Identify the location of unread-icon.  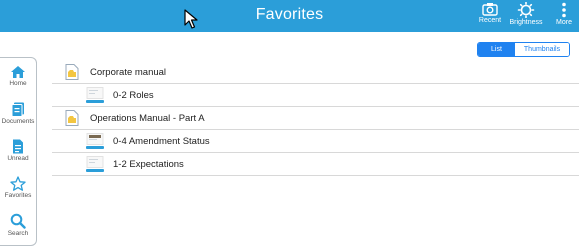
(18, 146).